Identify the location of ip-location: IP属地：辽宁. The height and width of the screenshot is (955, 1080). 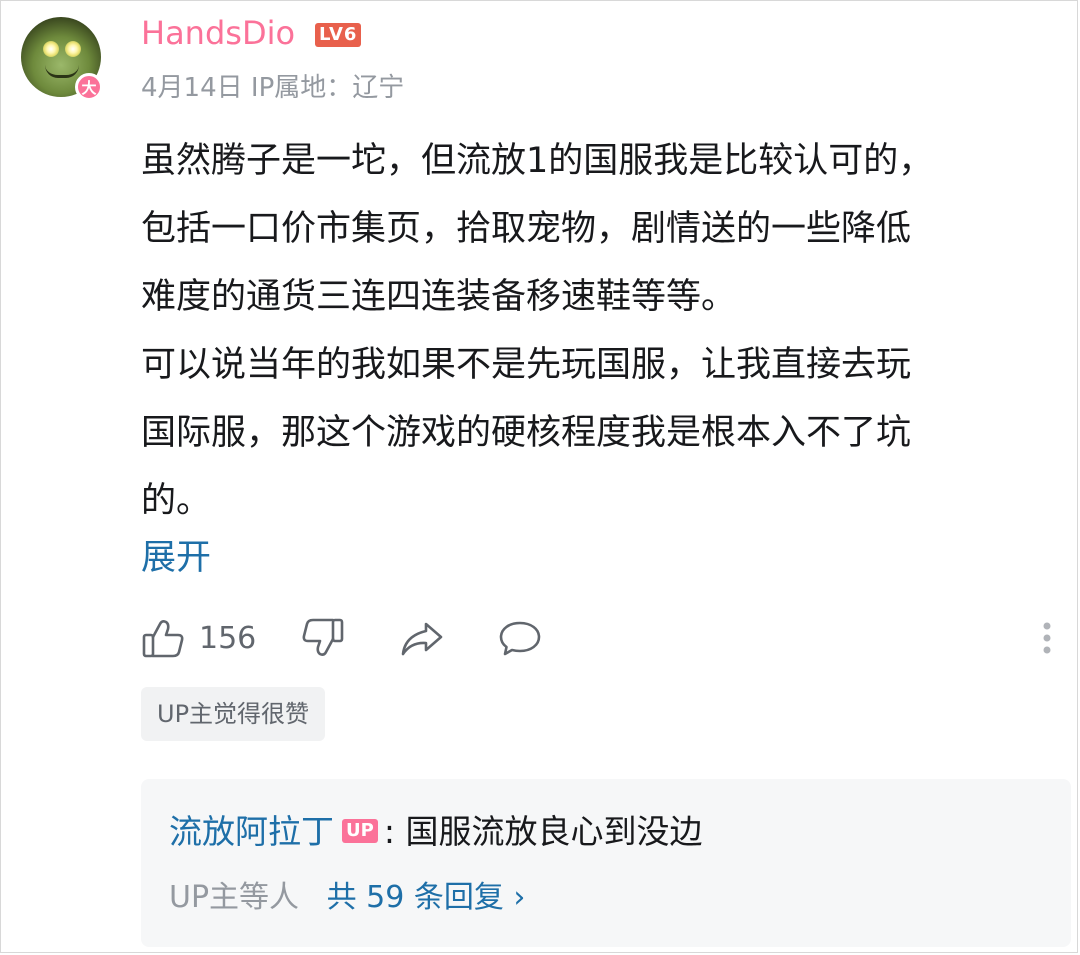
(327, 88).